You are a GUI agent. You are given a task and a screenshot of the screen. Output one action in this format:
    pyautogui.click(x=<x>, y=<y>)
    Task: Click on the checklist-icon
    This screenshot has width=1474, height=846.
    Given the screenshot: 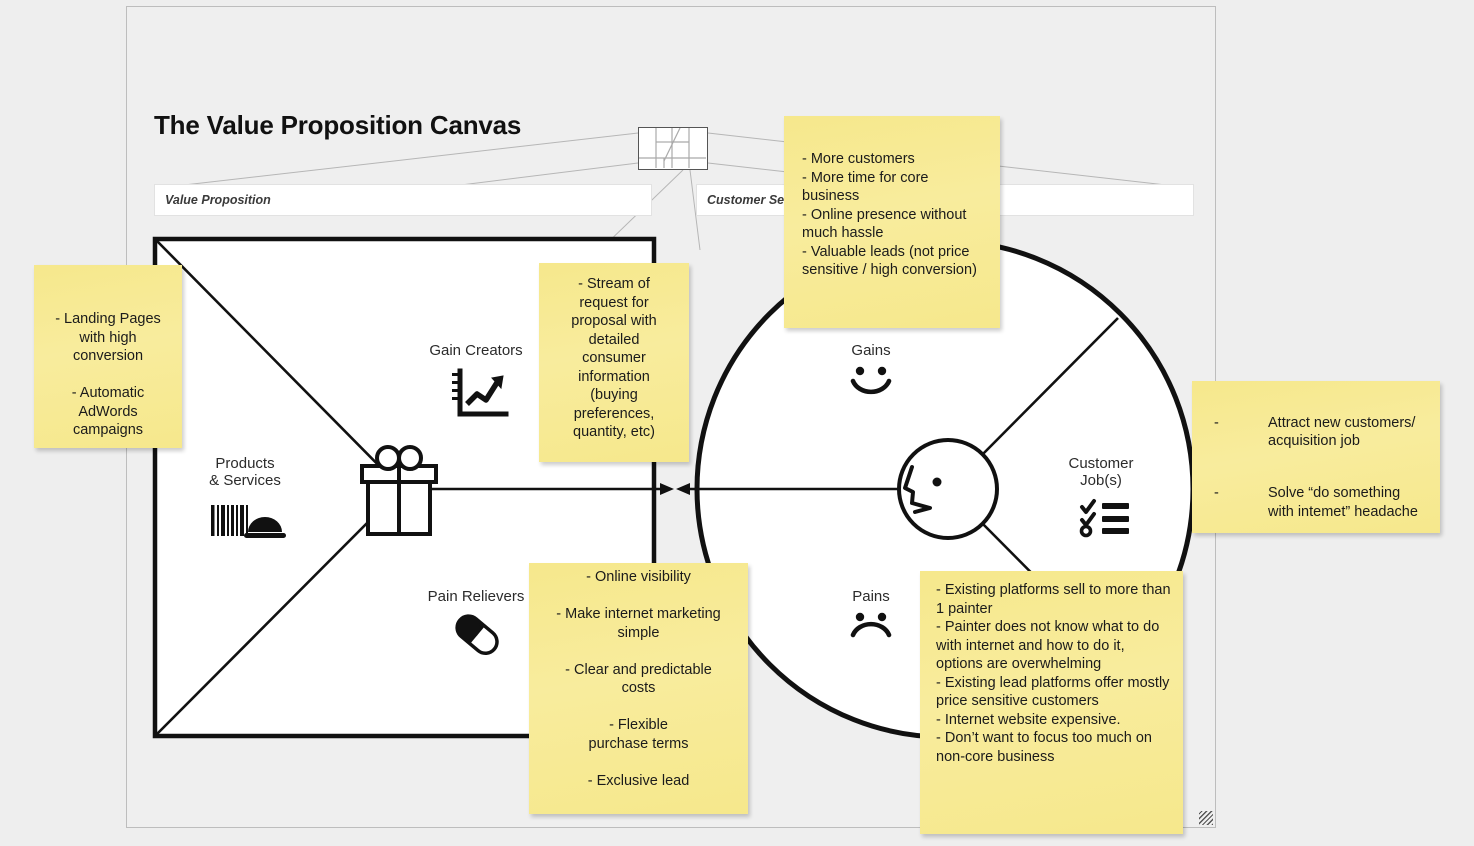 What is the action you would take?
    pyautogui.click(x=1104, y=518)
    